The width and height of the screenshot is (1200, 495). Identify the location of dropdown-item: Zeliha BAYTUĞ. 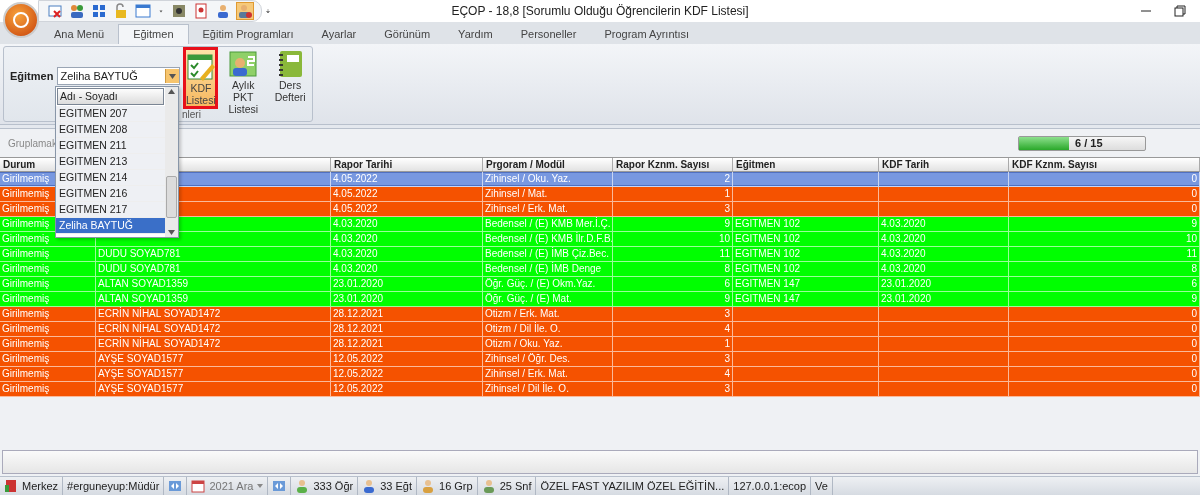
(110, 226).